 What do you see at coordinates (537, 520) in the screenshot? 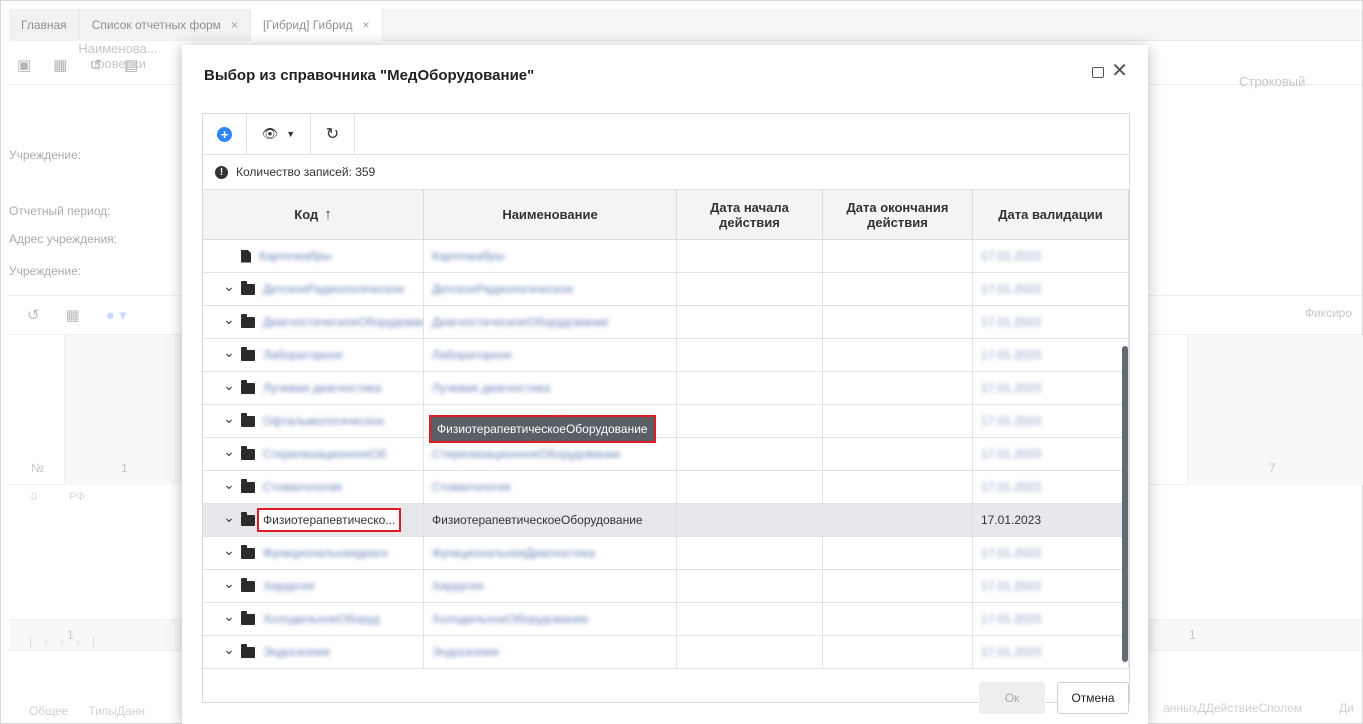
I see `cell-name-text: ФизиотерапевтическоеОборудование` at bounding box center [537, 520].